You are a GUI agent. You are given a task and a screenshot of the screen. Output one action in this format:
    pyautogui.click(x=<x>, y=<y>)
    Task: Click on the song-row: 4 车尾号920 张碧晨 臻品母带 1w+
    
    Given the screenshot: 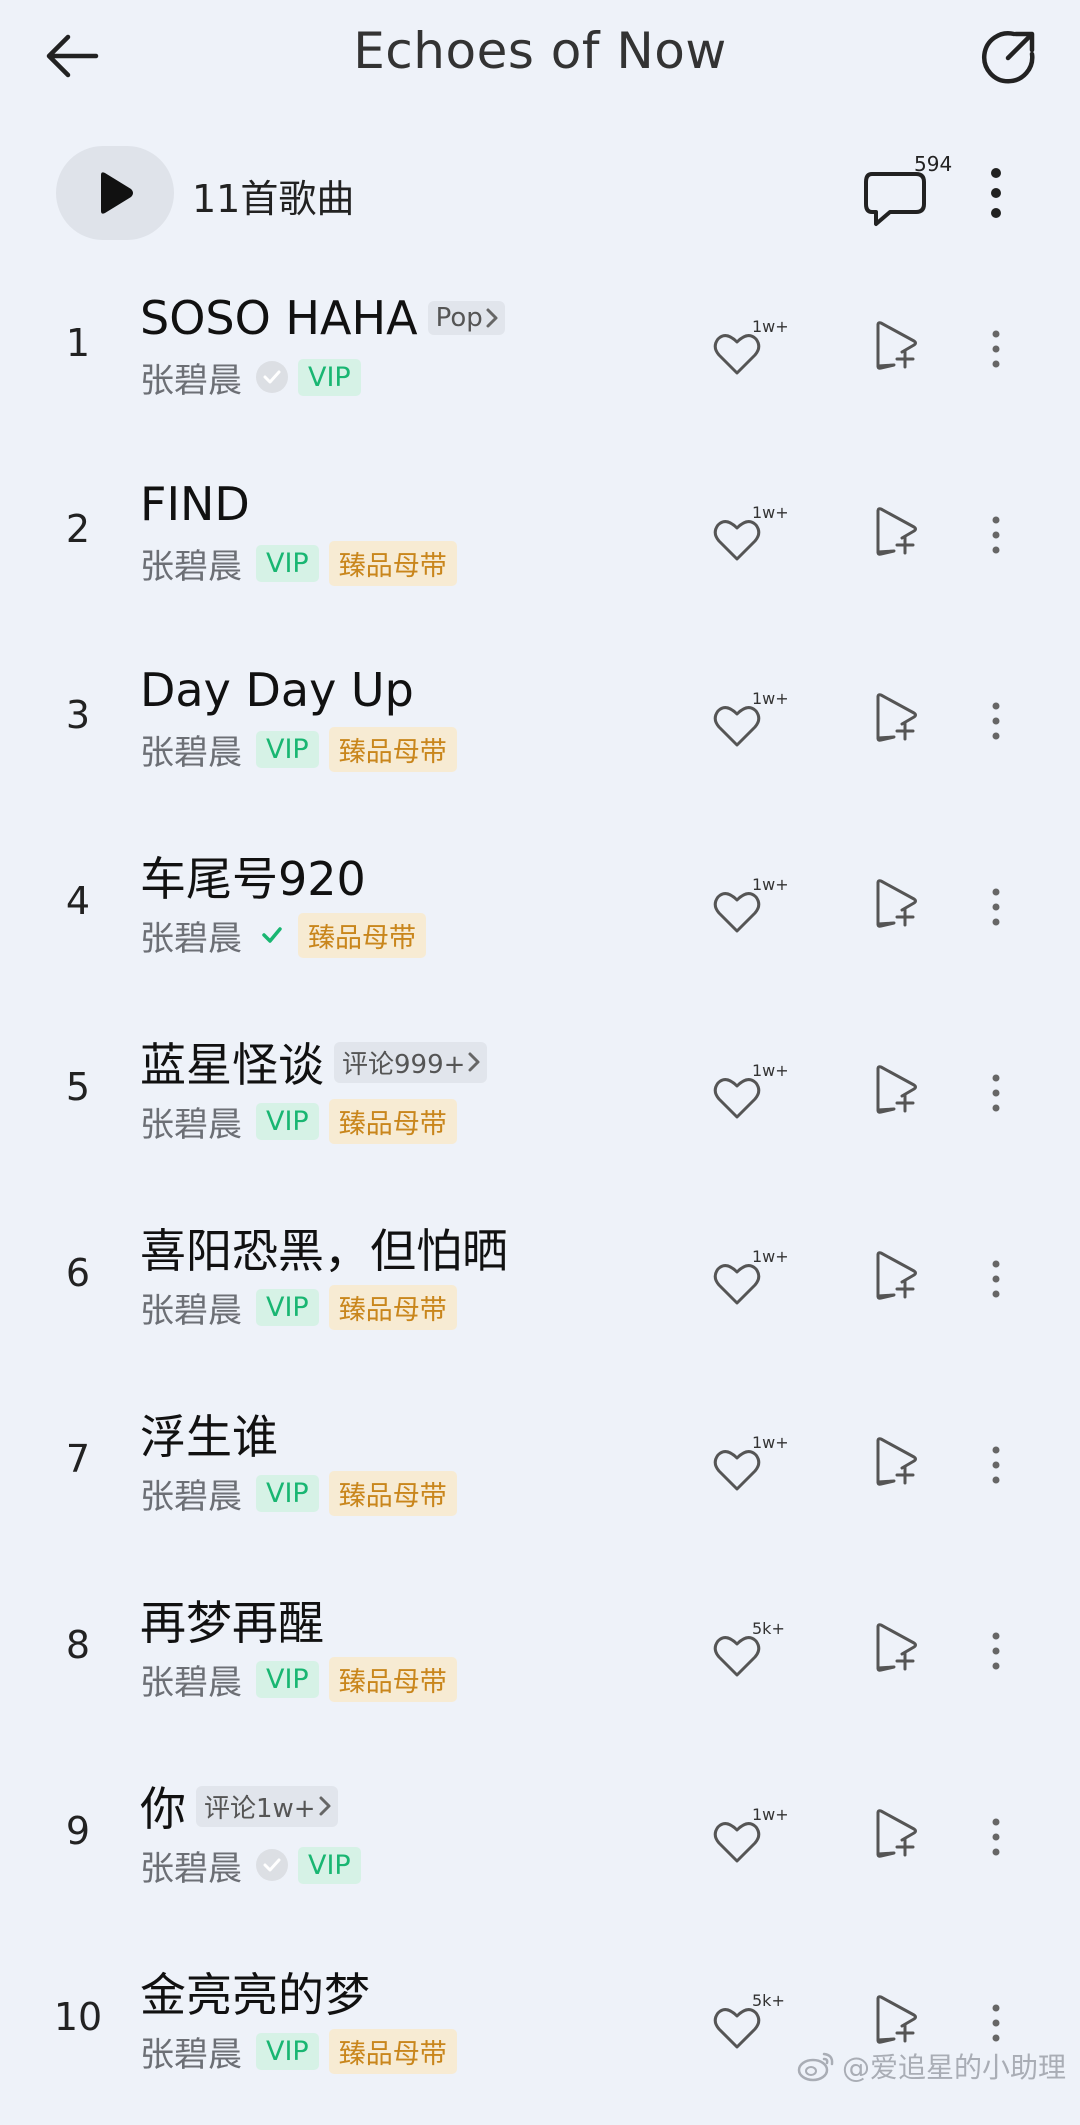 What is the action you would take?
    pyautogui.click(x=540, y=916)
    